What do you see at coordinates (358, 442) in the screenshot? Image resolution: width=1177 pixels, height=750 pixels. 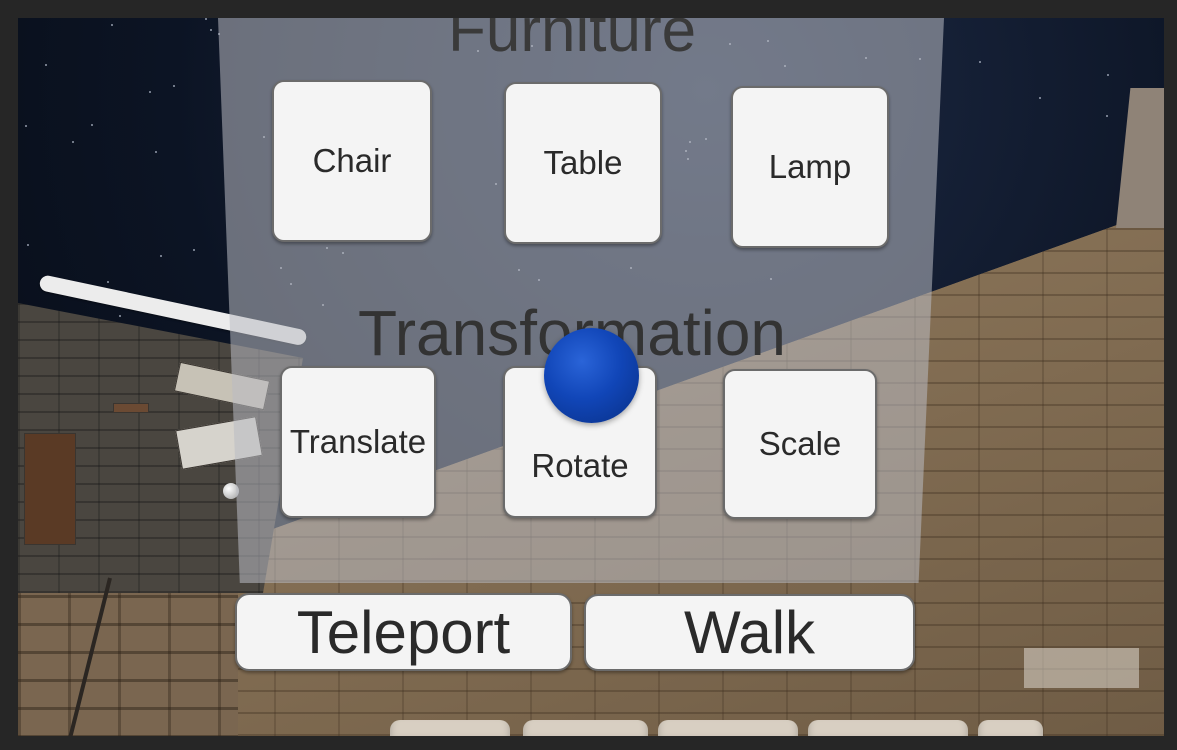 I see `translate-button: Translate` at bounding box center [358, 442].